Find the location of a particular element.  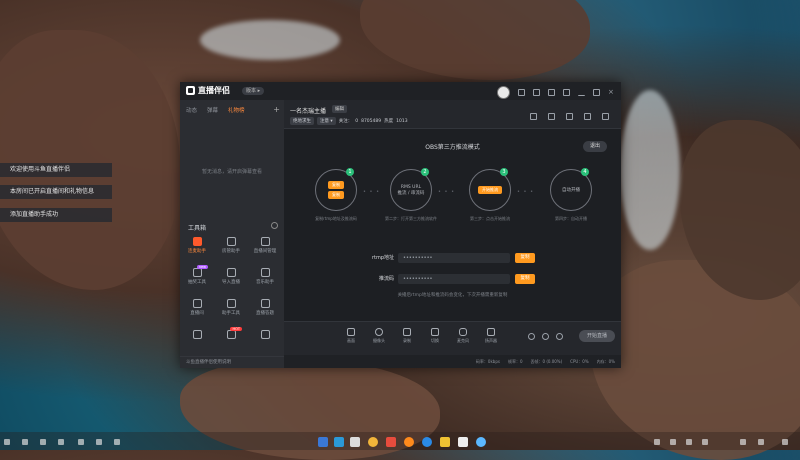

share-icon is located at coordinates (605, 116).